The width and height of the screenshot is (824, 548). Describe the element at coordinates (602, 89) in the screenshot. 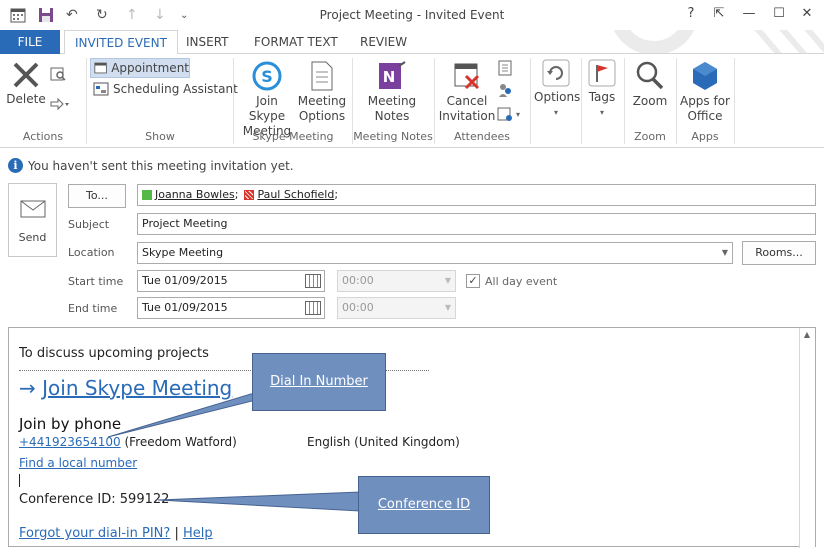

I see `tags-button: Tags ▾` at that location.